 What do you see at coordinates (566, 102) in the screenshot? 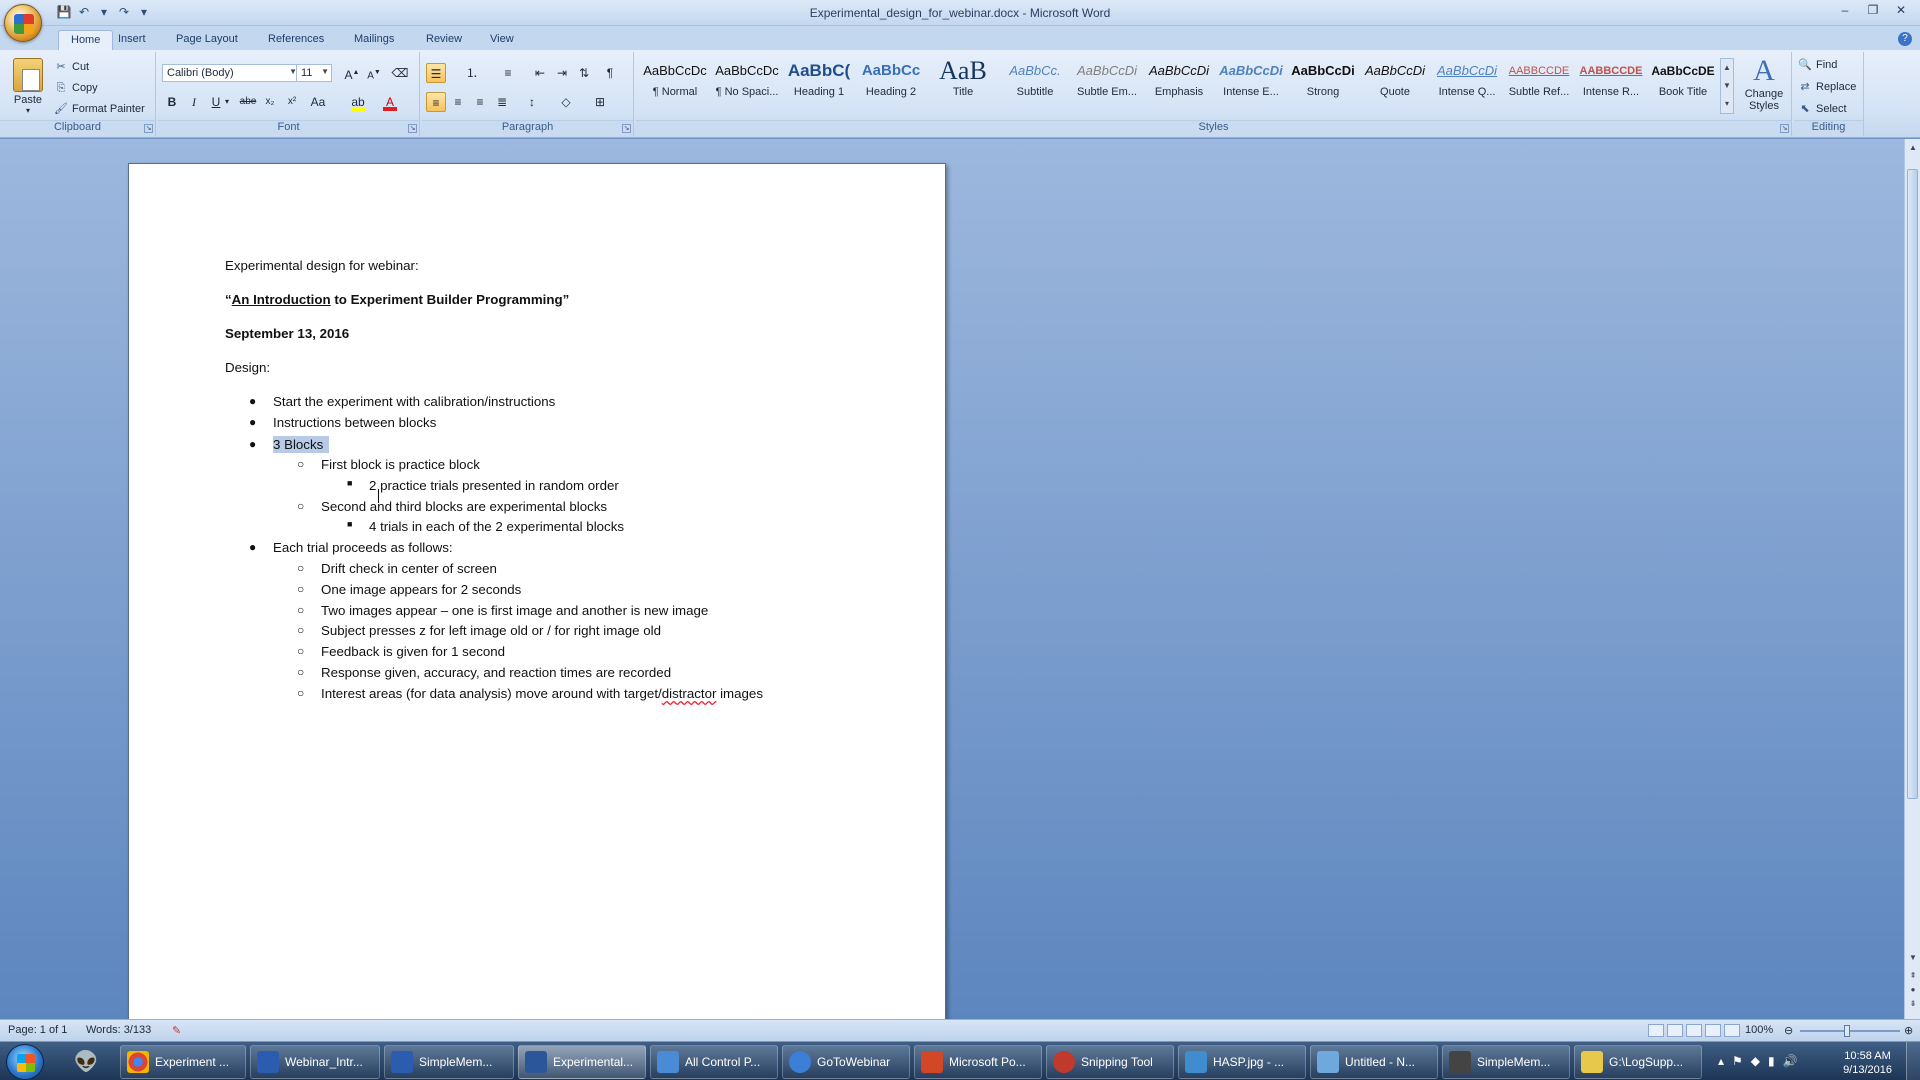
I see `shading-button: ◇` at bounding box center [566, 102].